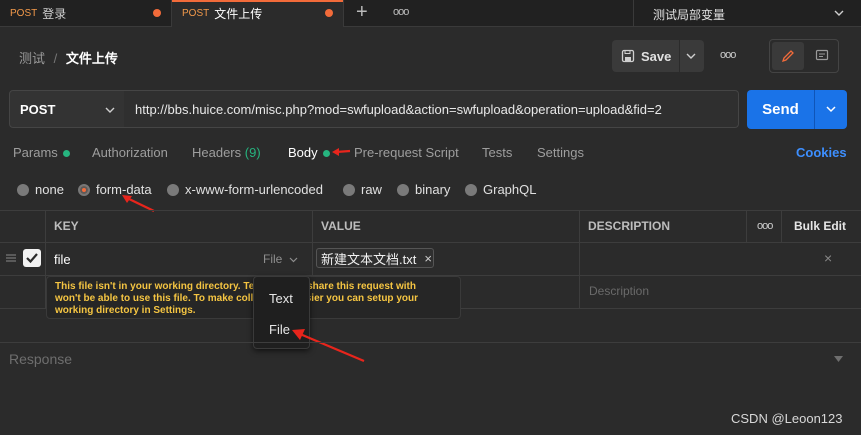 The image size is (861, 435). Describe the element at coordinates (86, 13) in the screenshot. I see `request-tab-login: POST 登录` at that location.